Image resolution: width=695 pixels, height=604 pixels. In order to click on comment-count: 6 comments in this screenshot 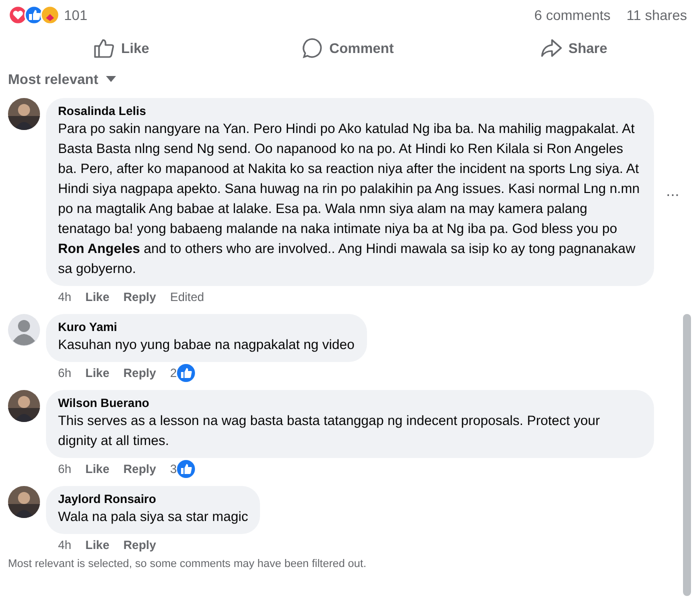, I will do `click(572, 15)`.